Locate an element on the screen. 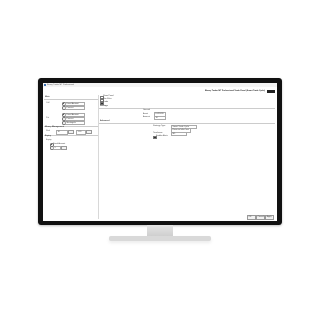 The height and width of the screenshot is (320, 320). settings-section-header: Settings is located at coordinates (187, 107).